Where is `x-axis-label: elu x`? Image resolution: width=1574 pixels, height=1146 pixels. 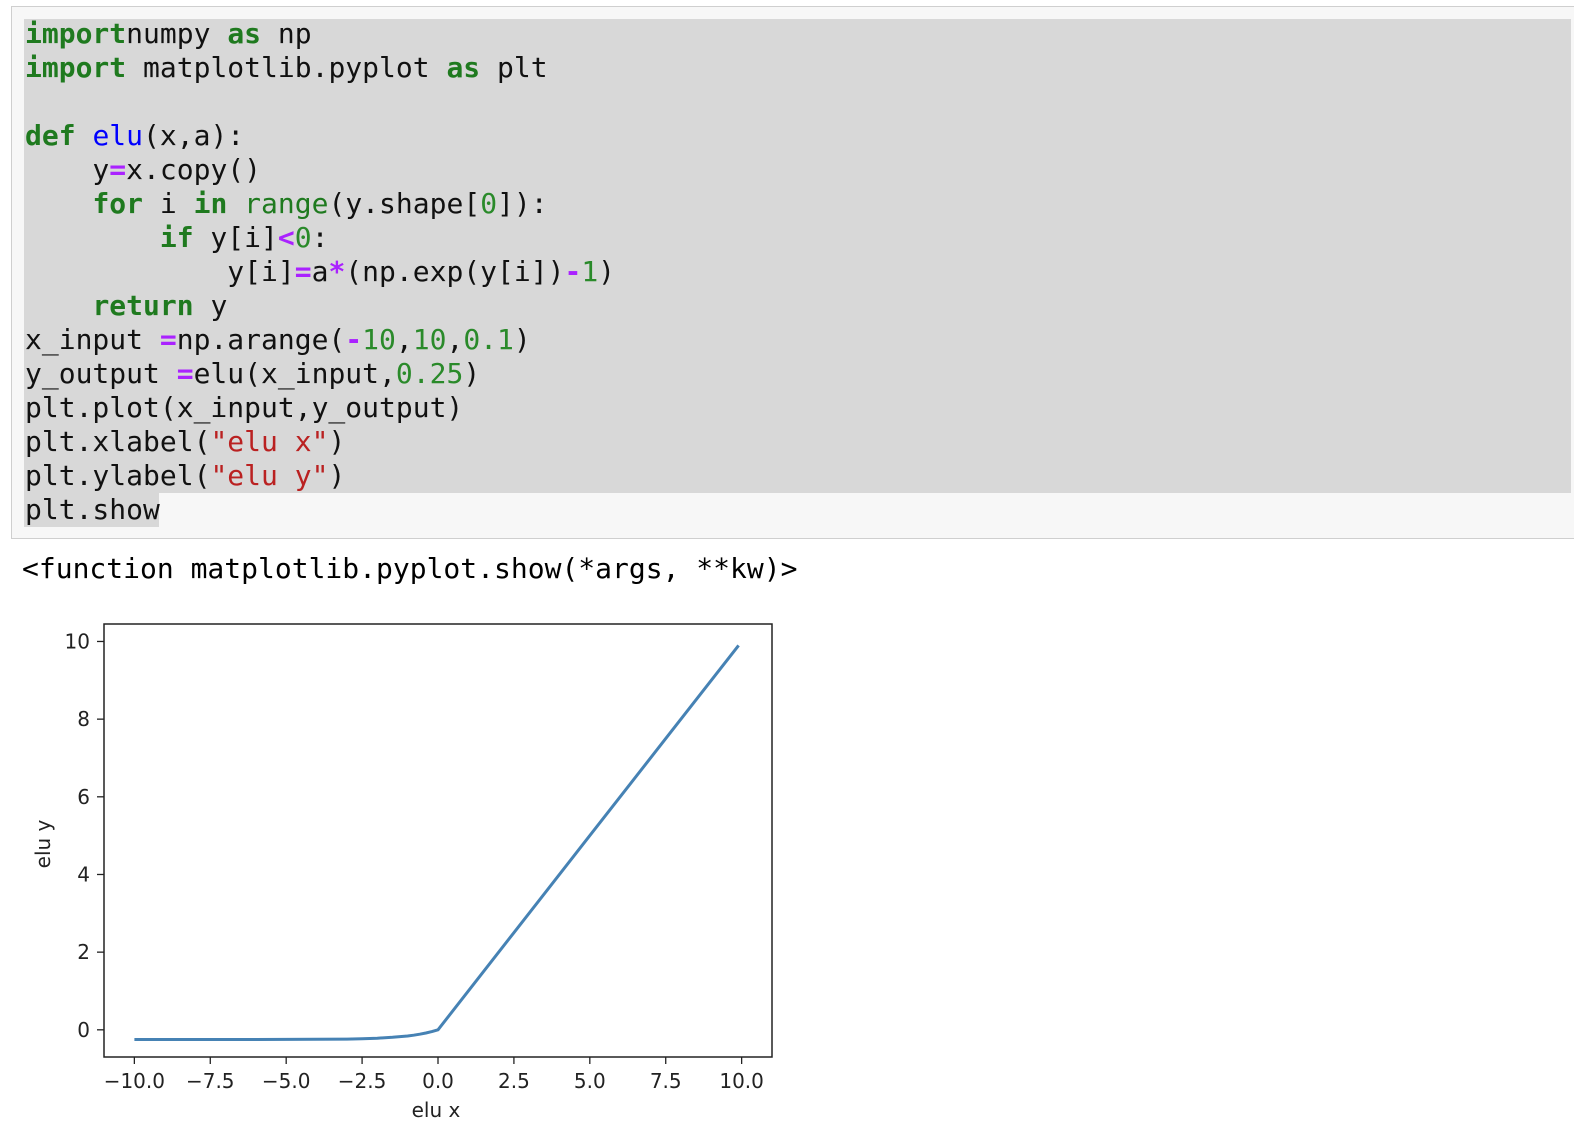 x-axis-label: elu x is located at coordinates (436, 1110).